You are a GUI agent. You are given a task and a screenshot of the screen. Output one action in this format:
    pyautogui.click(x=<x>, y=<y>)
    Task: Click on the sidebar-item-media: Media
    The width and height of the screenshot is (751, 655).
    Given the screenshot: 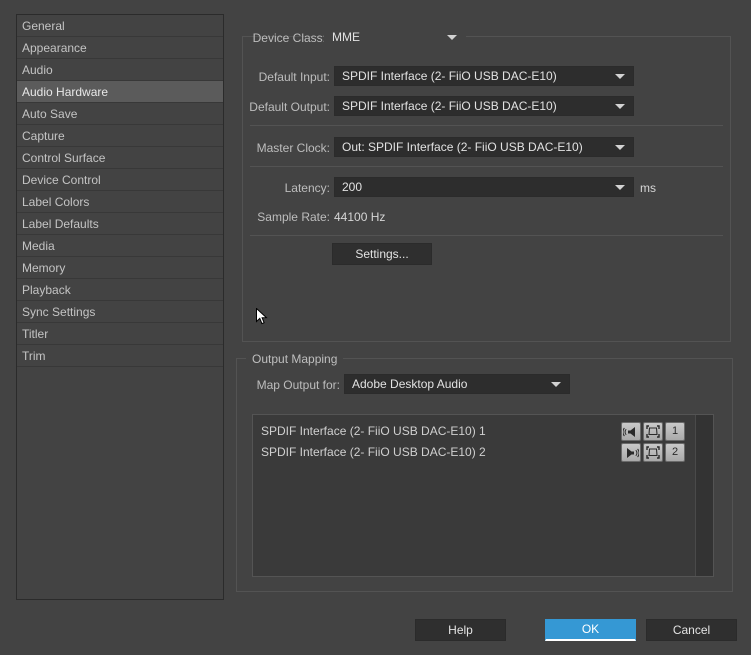 What is the action you would take?
    pyautogui.click(x=120, y=246)
    